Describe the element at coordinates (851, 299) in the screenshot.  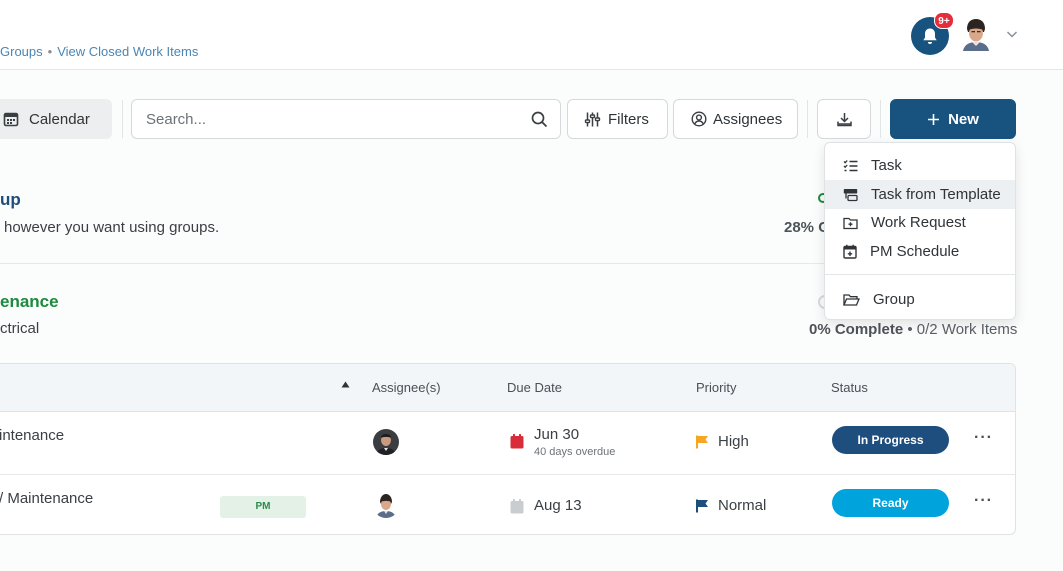
I see `folder-open-icon` at that location.